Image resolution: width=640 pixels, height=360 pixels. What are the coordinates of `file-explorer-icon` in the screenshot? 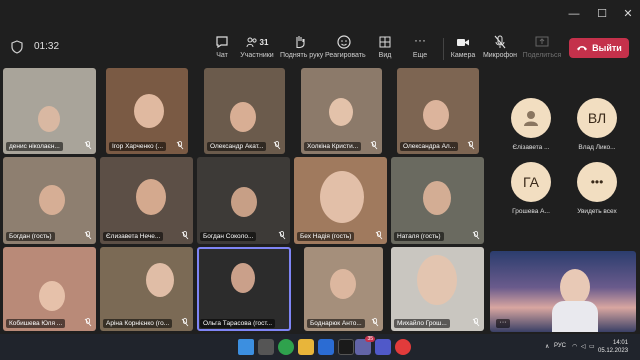 It's located at (306, 347).